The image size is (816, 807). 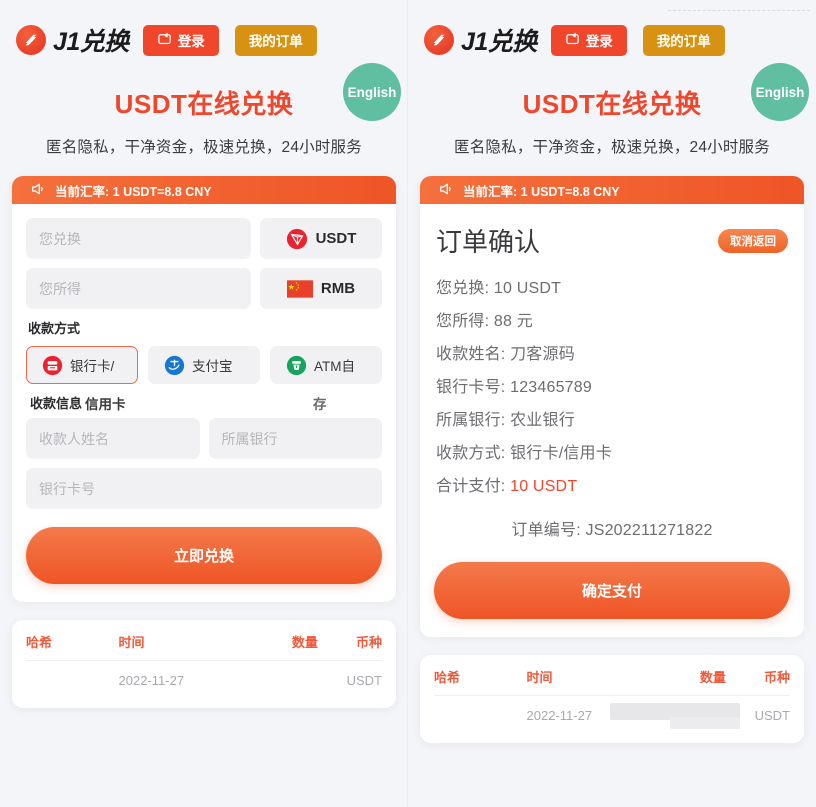 What do you see at coordinates (84, 191) in the screenshot?
I see `rate-prefix: 当前汇率:` at bounding box center [84, 191].